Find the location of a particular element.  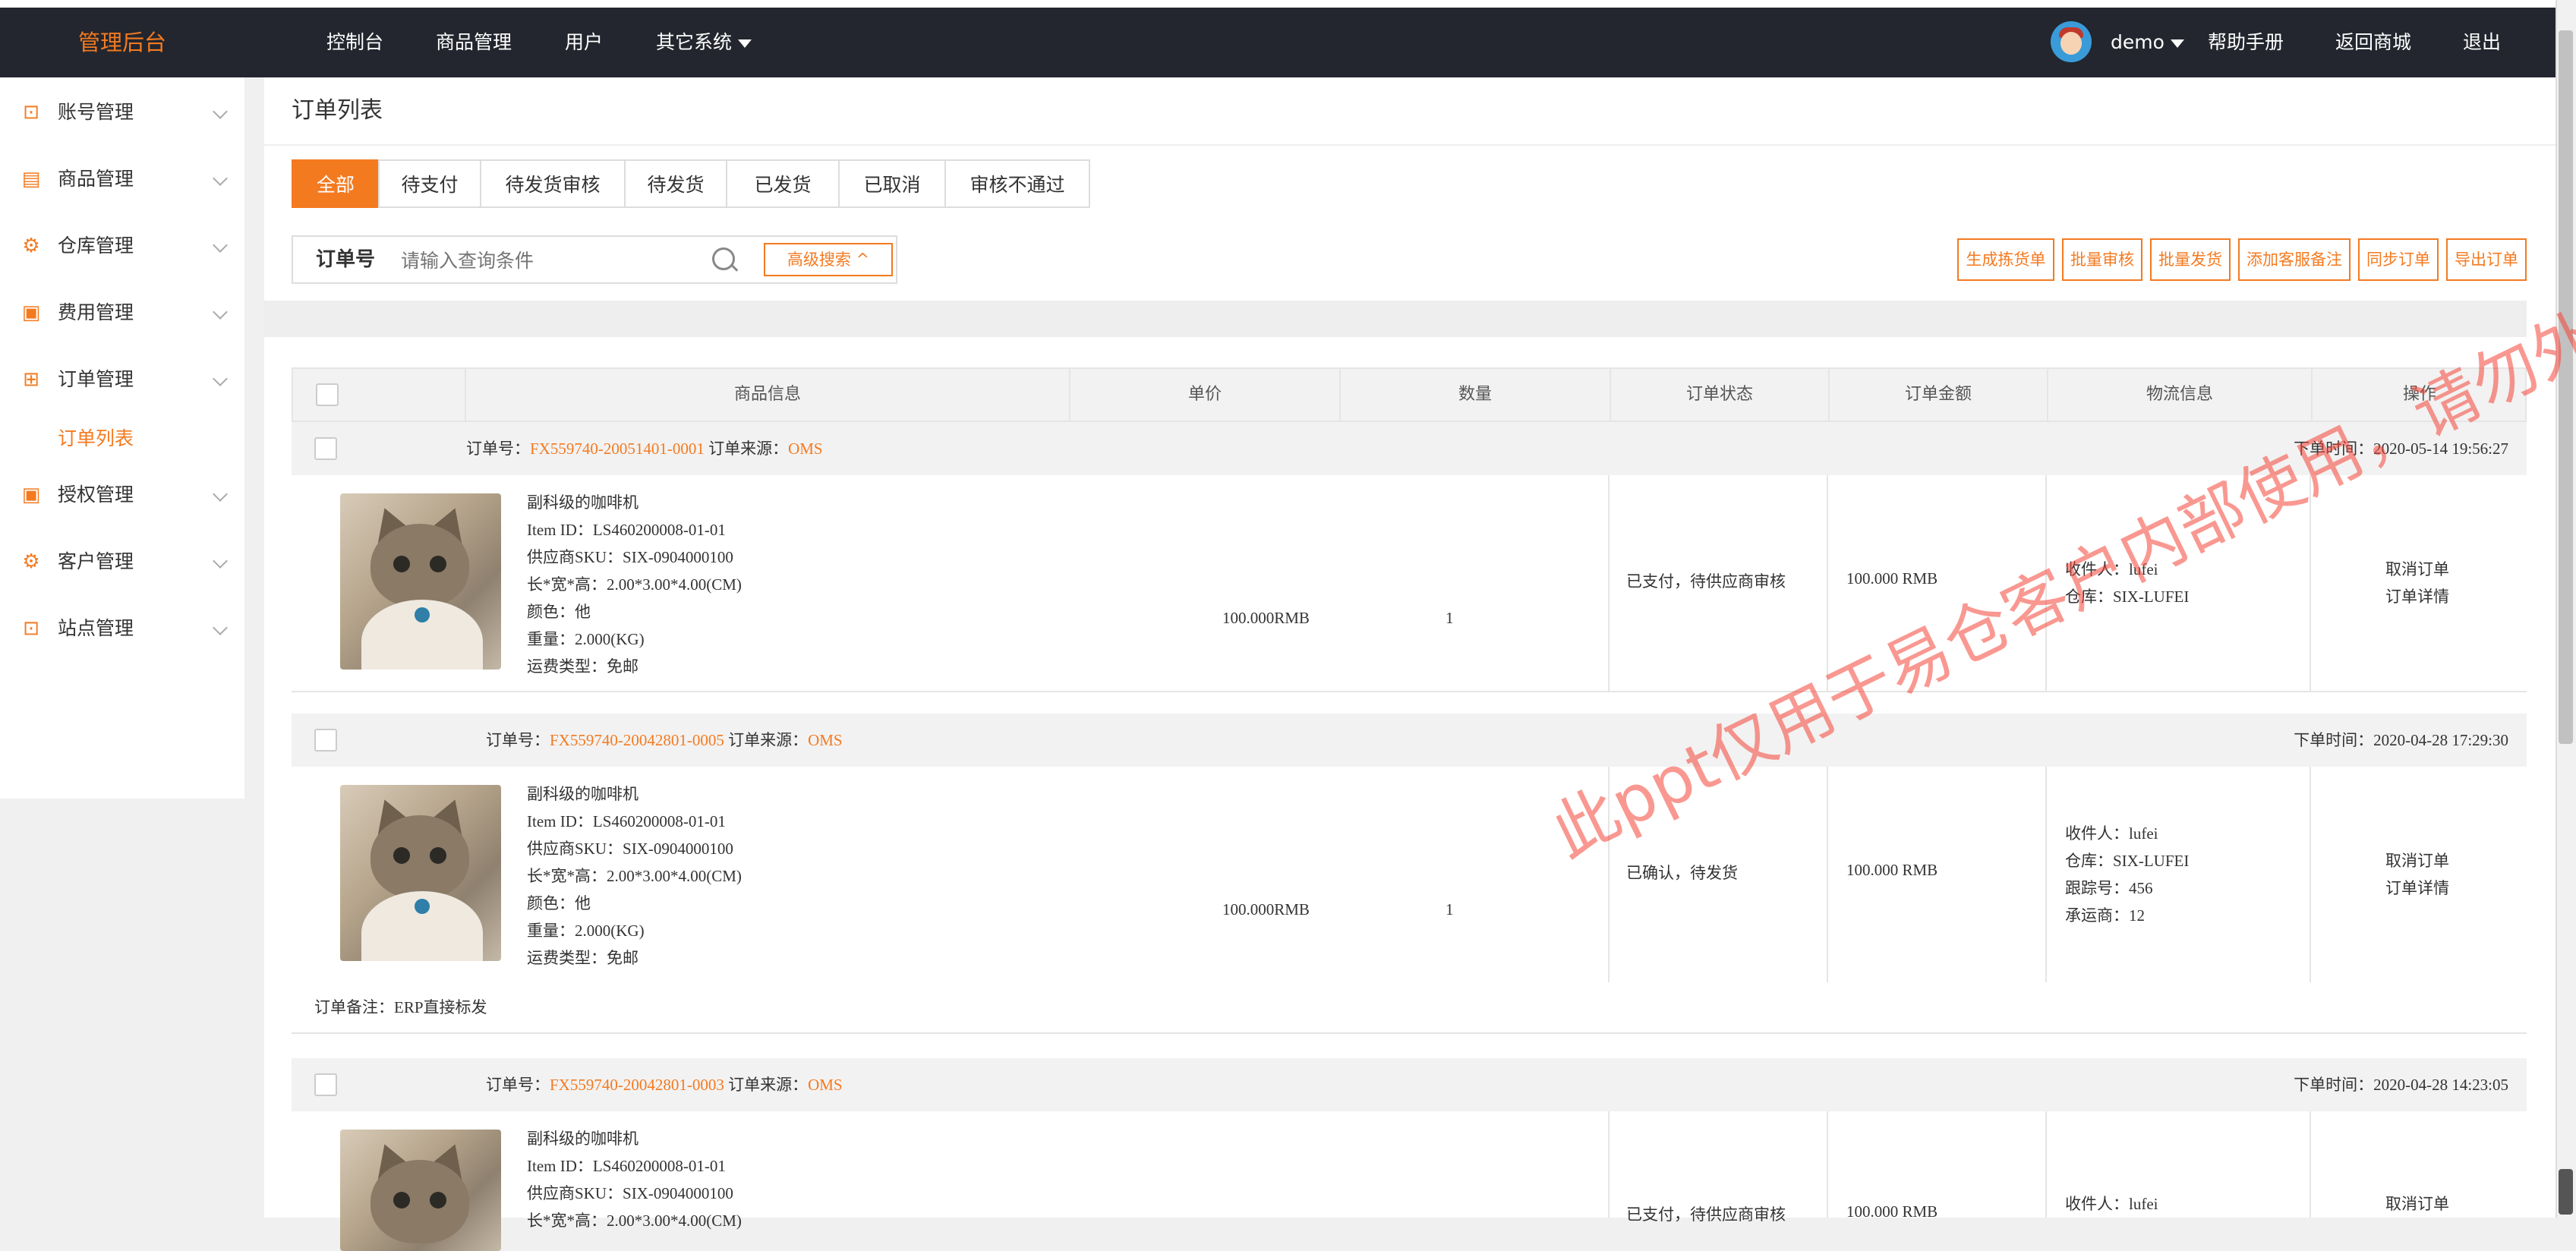

logout-link: 退出 is located at coordinates (2482, 42).